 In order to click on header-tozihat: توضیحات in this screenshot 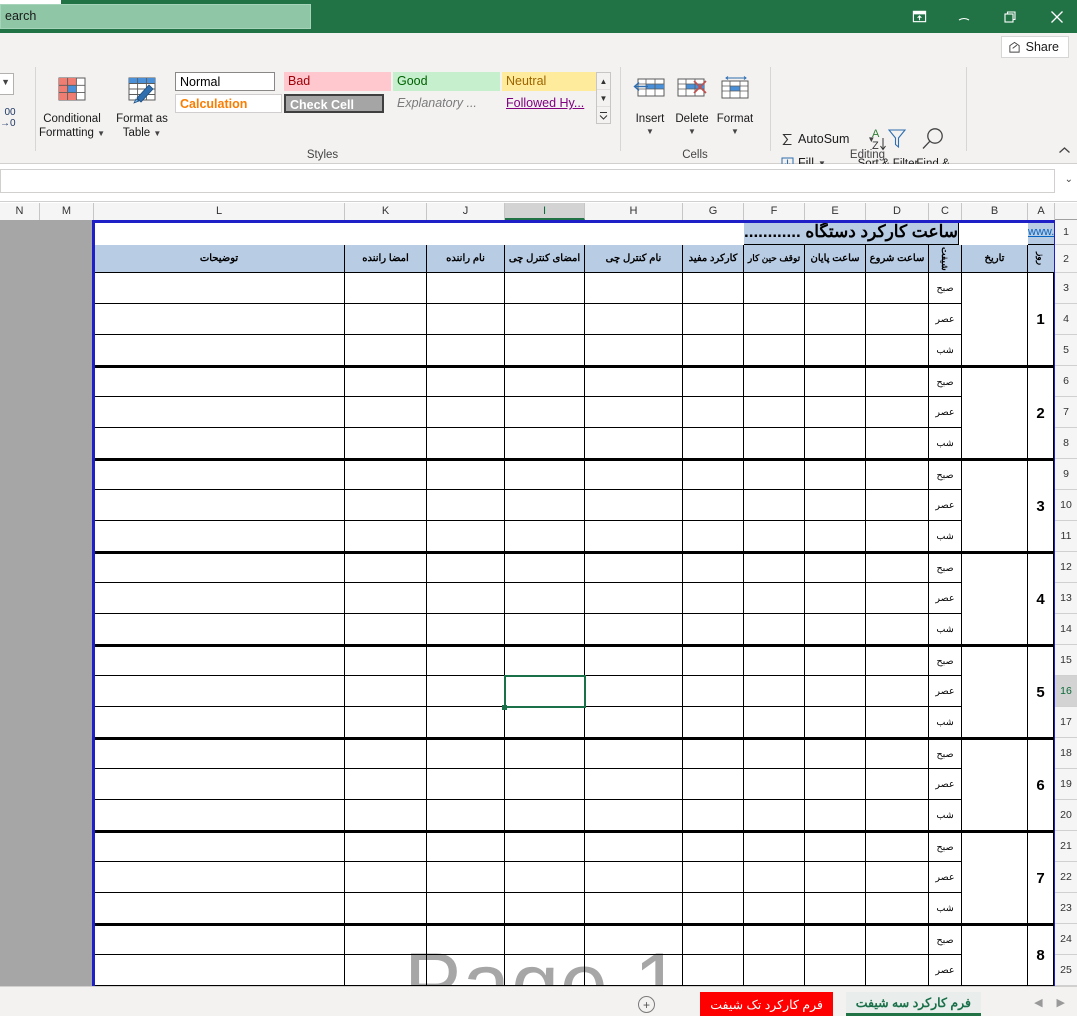, I will do `click(219, 259)`.